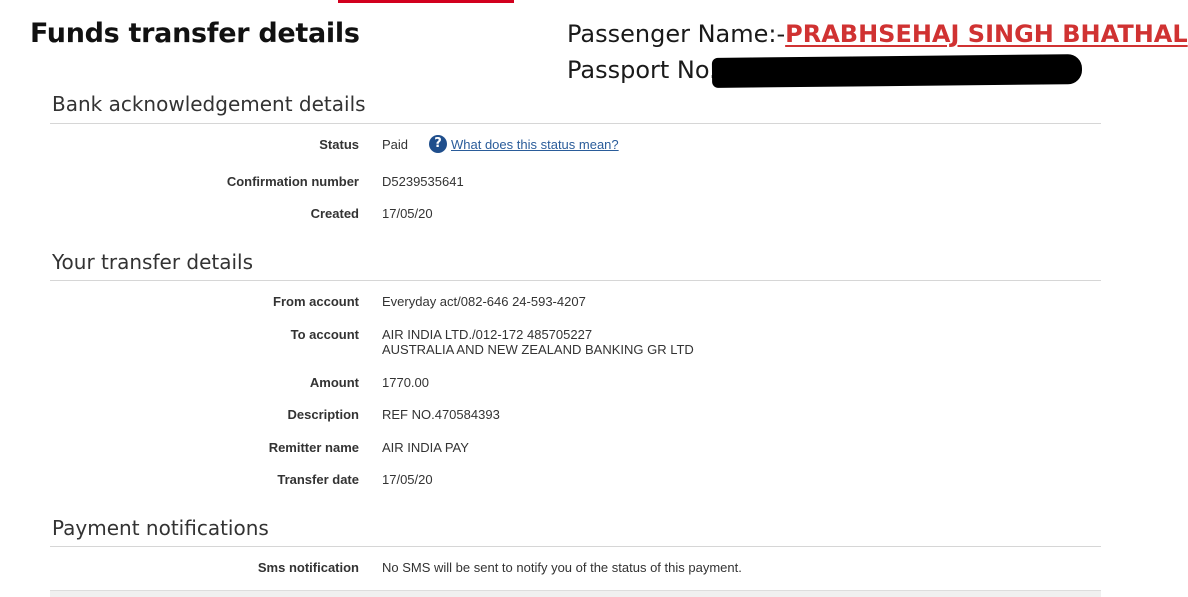  I want to click on remitter-name-value: AIR INDIA PAY, so click(425, 447).